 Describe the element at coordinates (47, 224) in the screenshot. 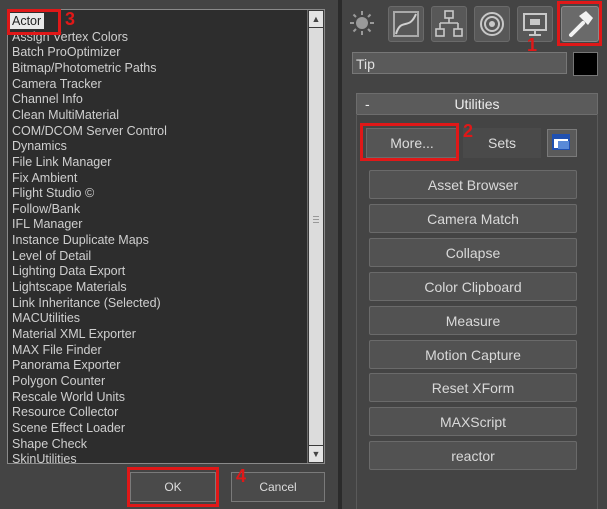

I see `list-item: IFL Manager` at that location.